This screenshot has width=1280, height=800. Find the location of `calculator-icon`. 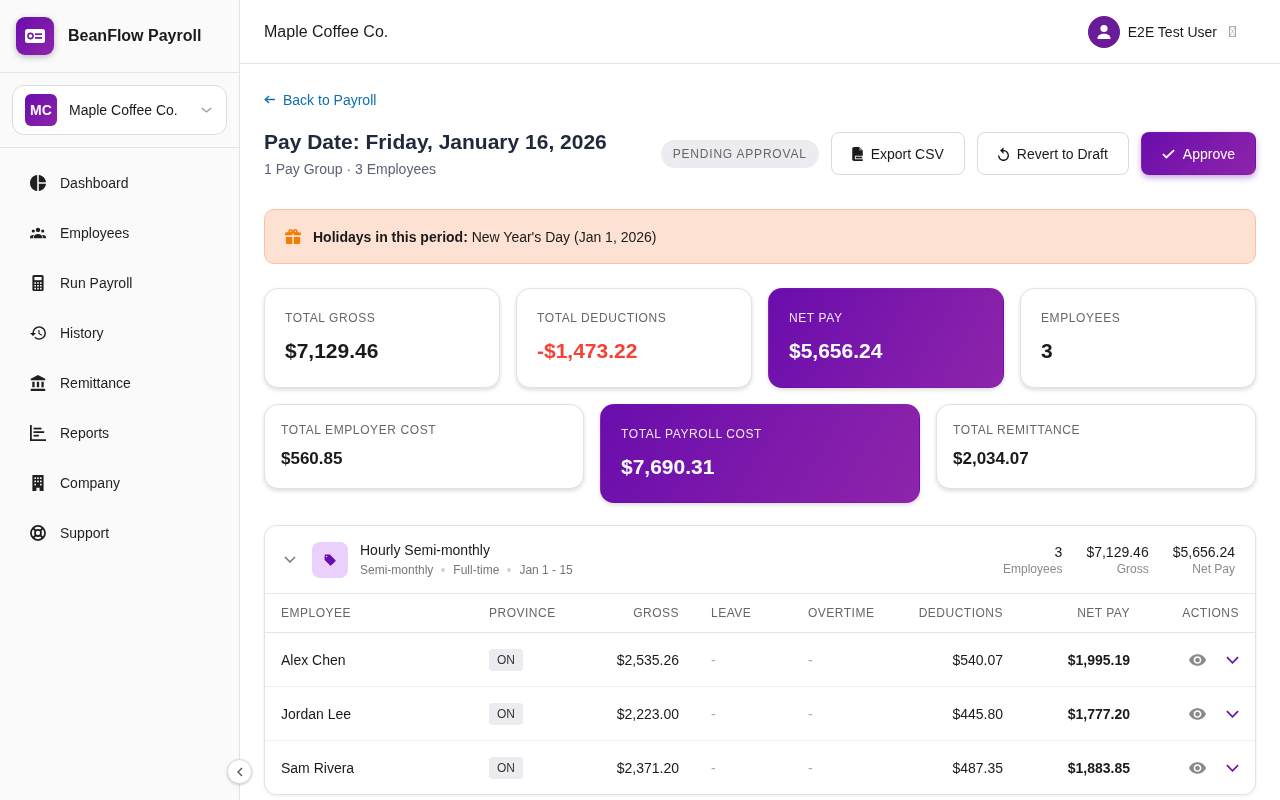

calculator-icon is located at coordinates (38, 283).